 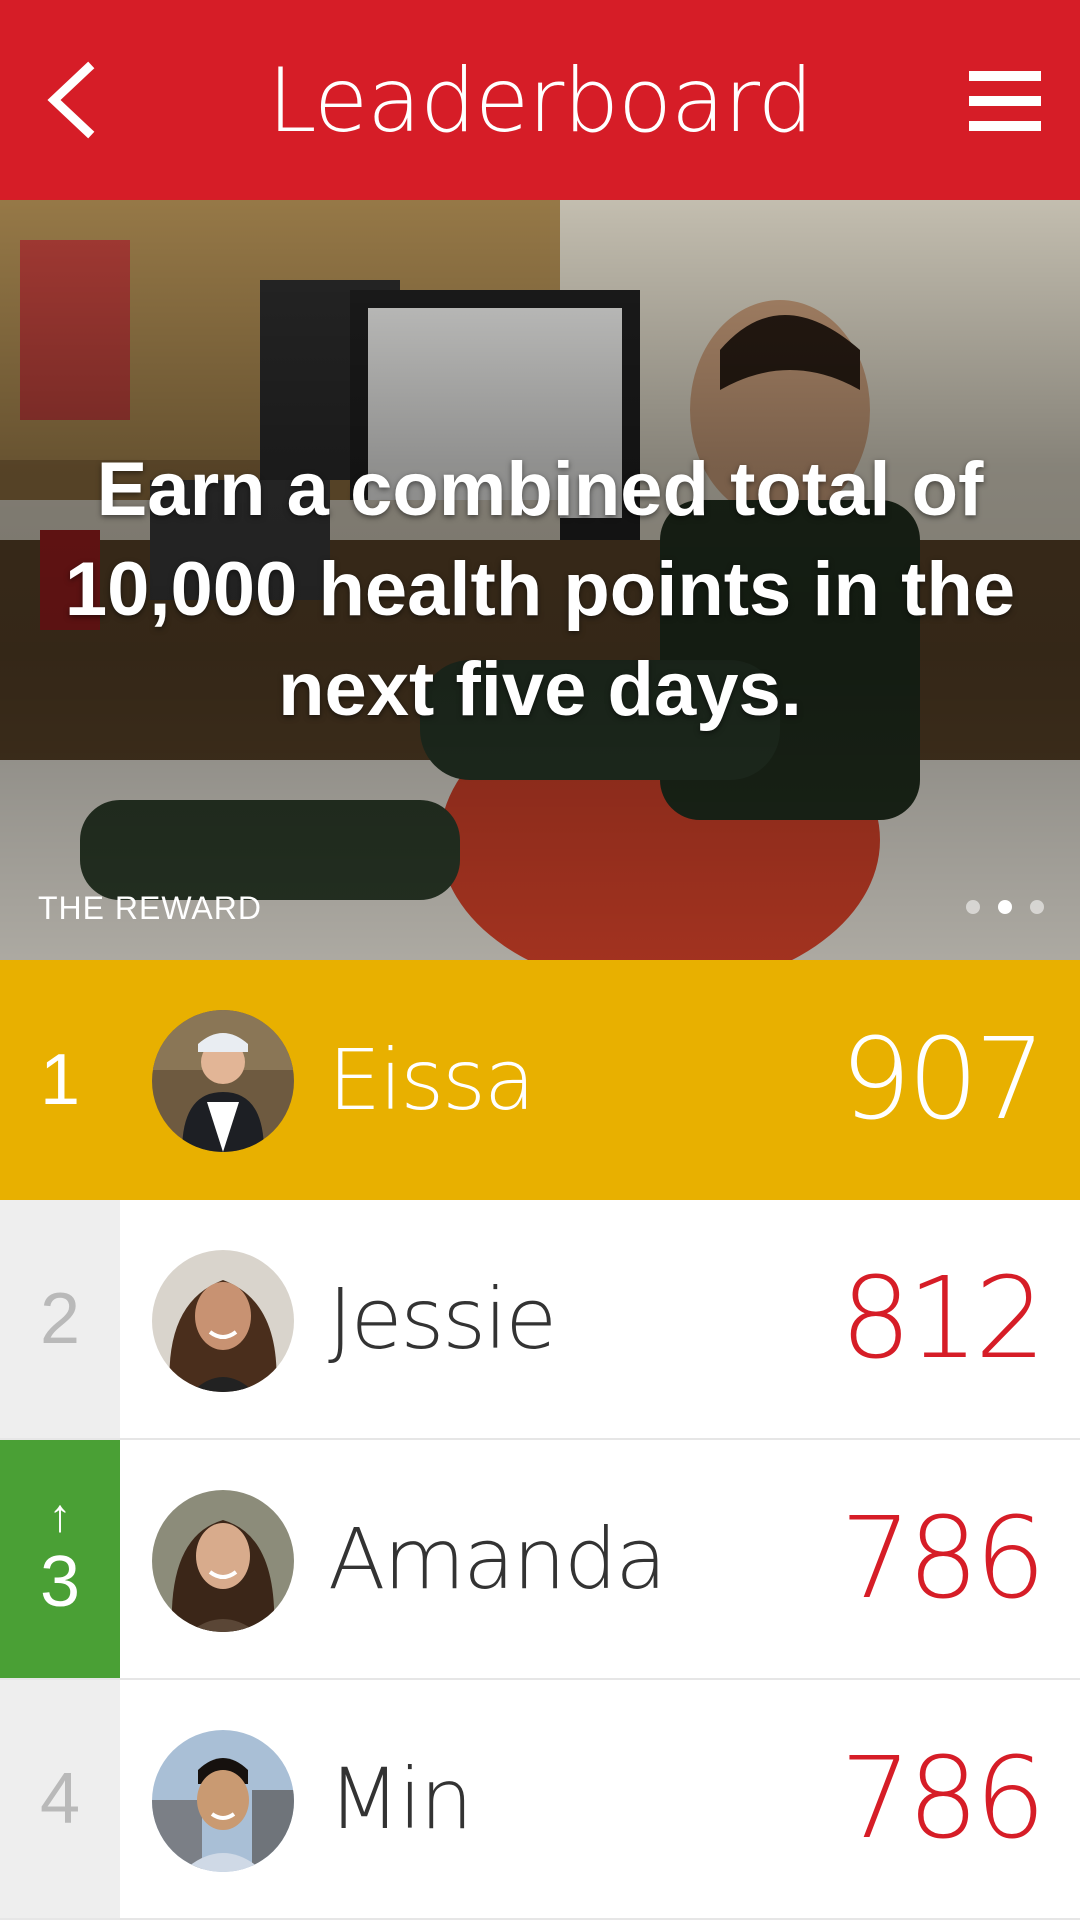 I want to click on rank-cell: 4, so click(x=60, y=1799).